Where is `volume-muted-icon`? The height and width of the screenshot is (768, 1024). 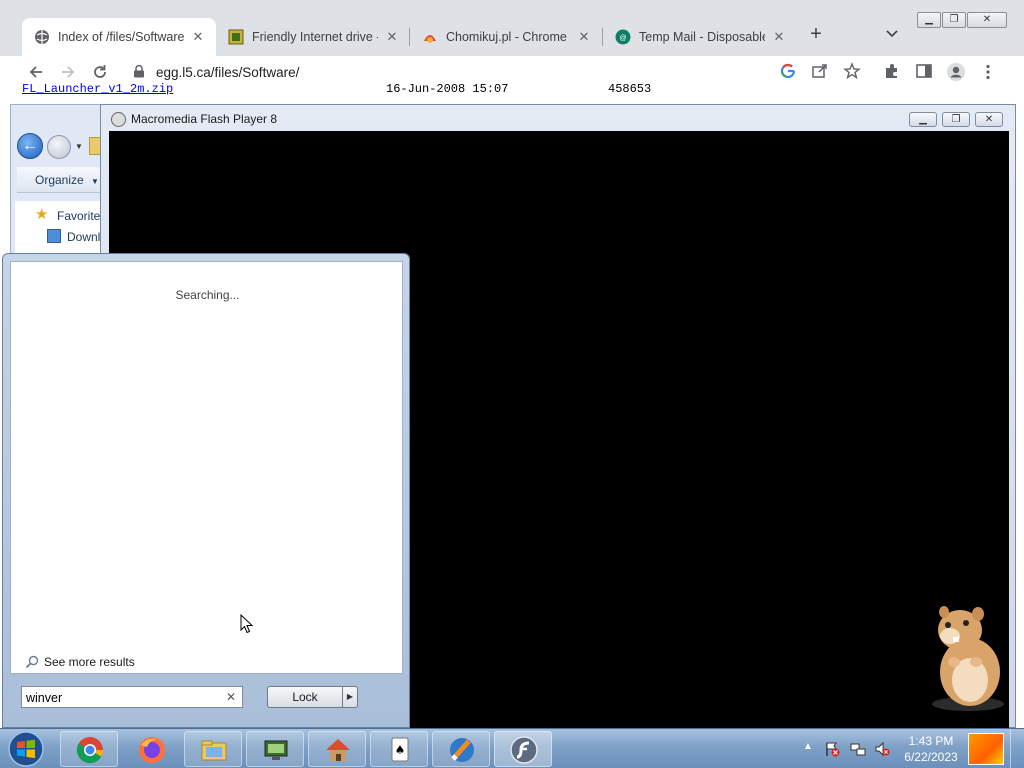
volume-muted-icon is located at coordinates (882, 749).